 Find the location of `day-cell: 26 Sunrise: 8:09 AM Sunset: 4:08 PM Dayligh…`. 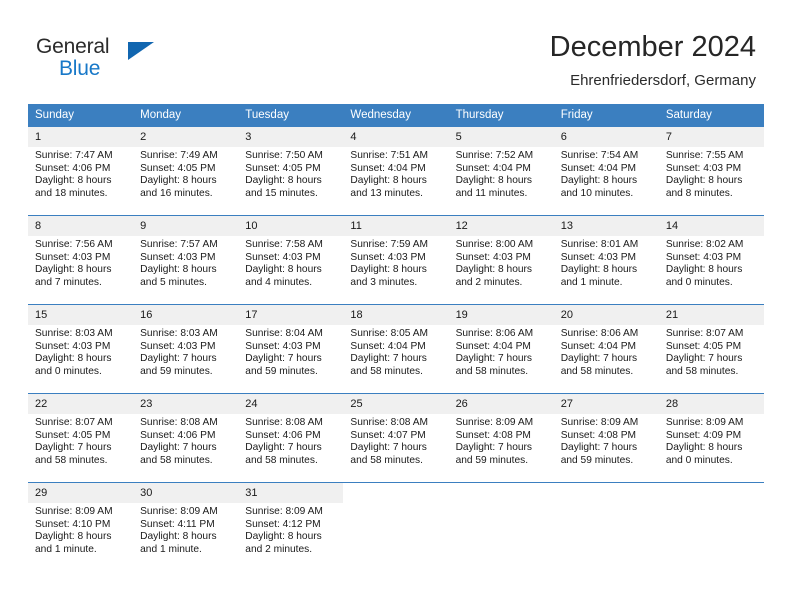

day-cell: 26 Sunrise: 8:09 AM Sunset: 4:08 PM Dayligh… is located at coordinates (501, 438).